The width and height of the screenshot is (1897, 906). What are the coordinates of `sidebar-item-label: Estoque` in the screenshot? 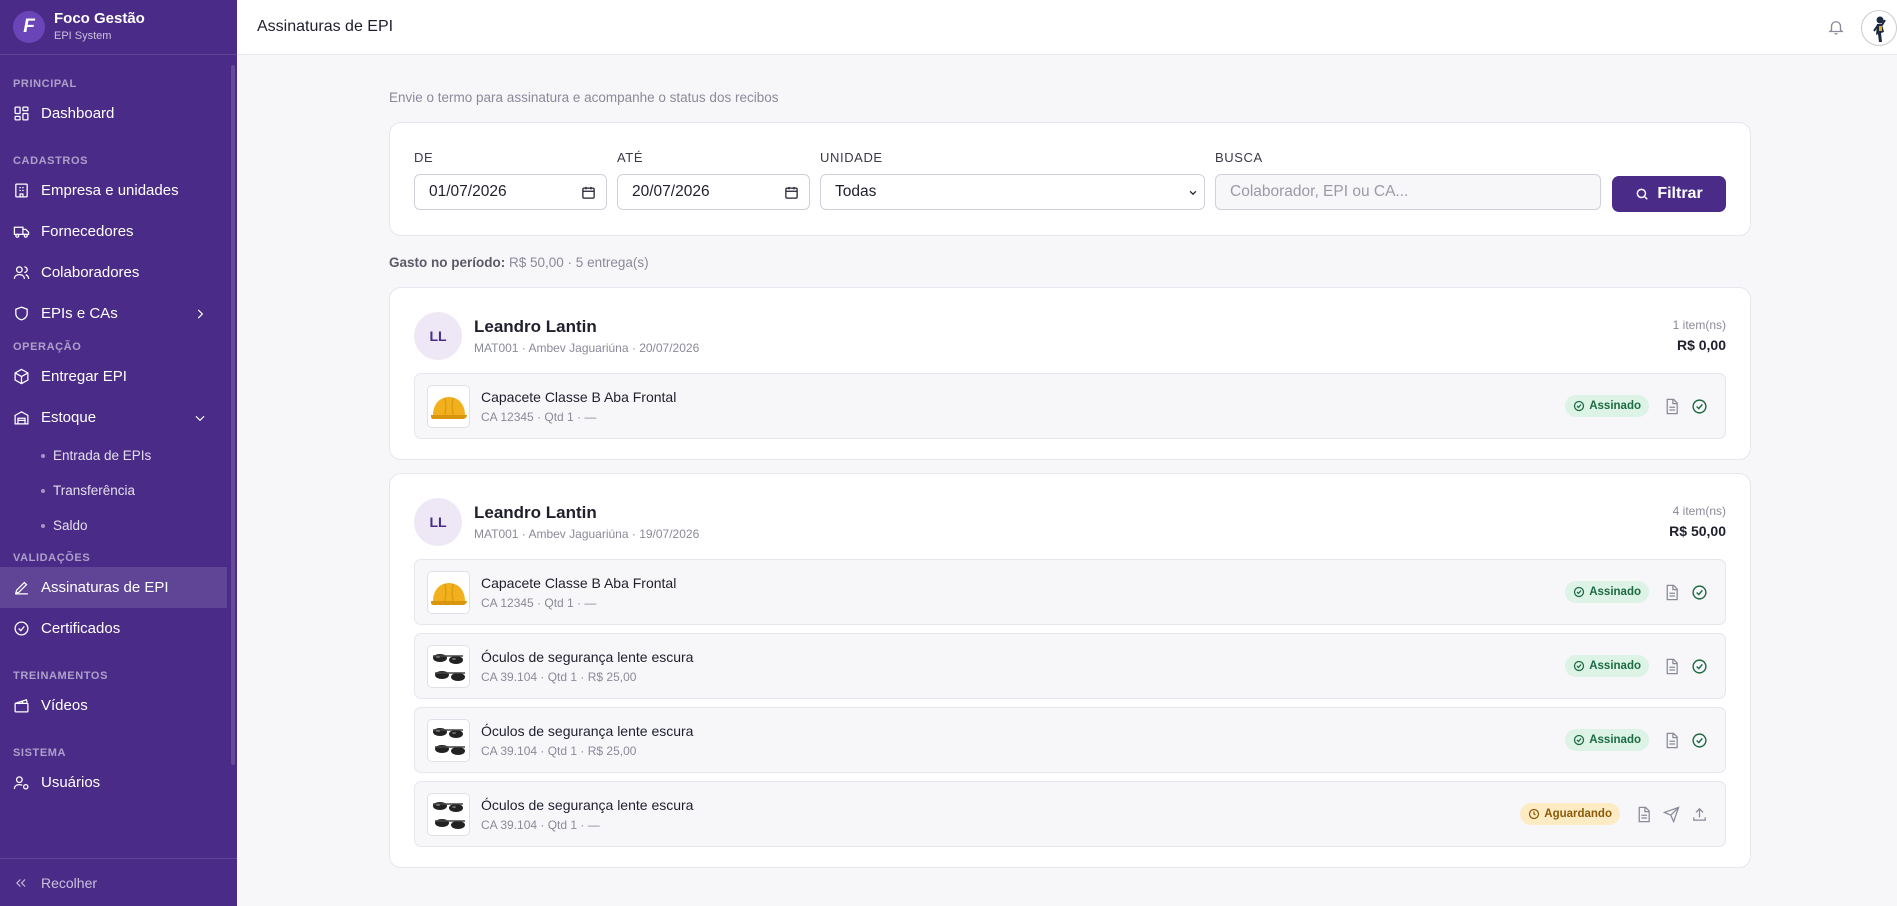 It's located at (69, 417).